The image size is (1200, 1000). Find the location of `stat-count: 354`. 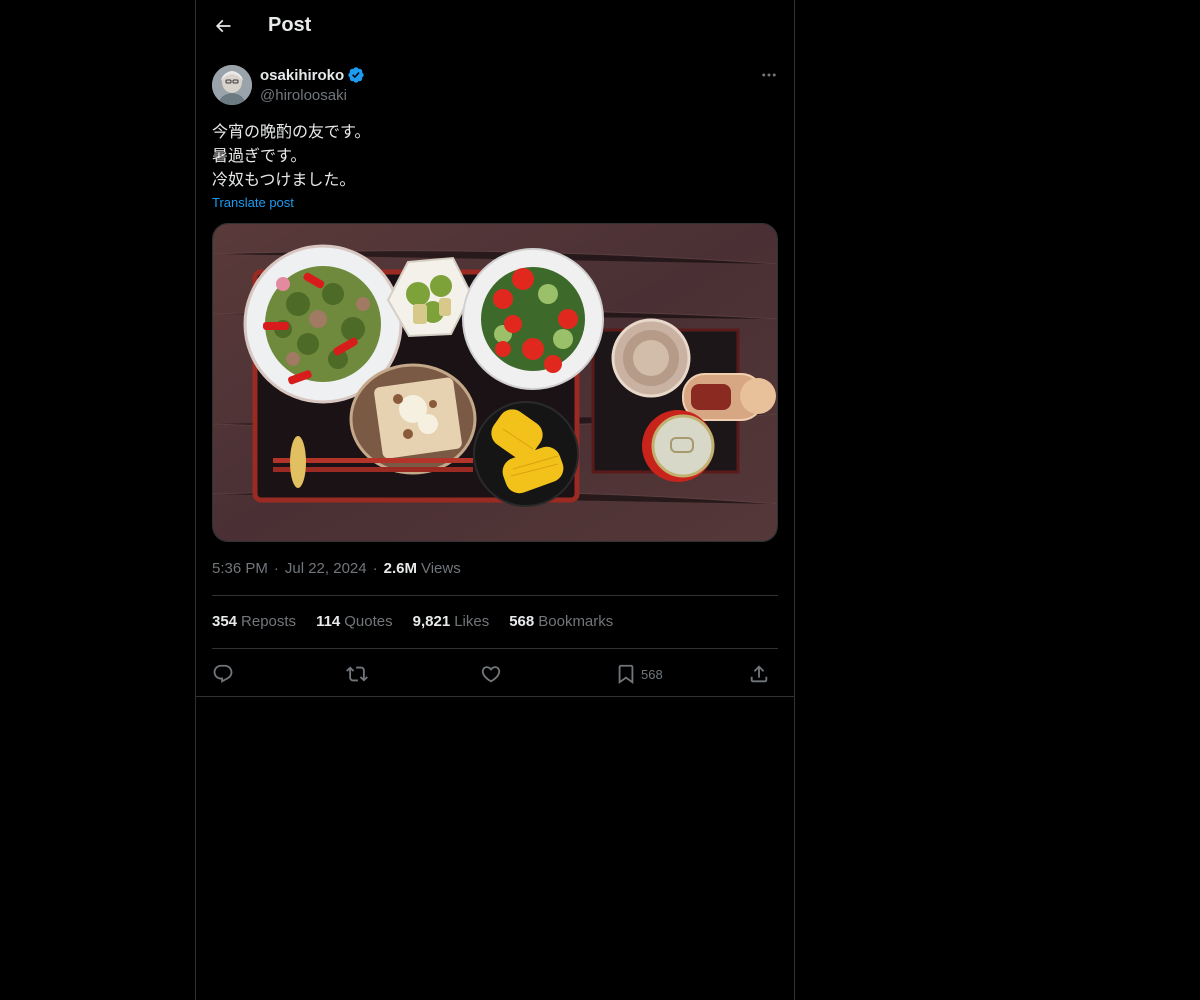

stat-count: 354 is located at coordinates (225, 621).